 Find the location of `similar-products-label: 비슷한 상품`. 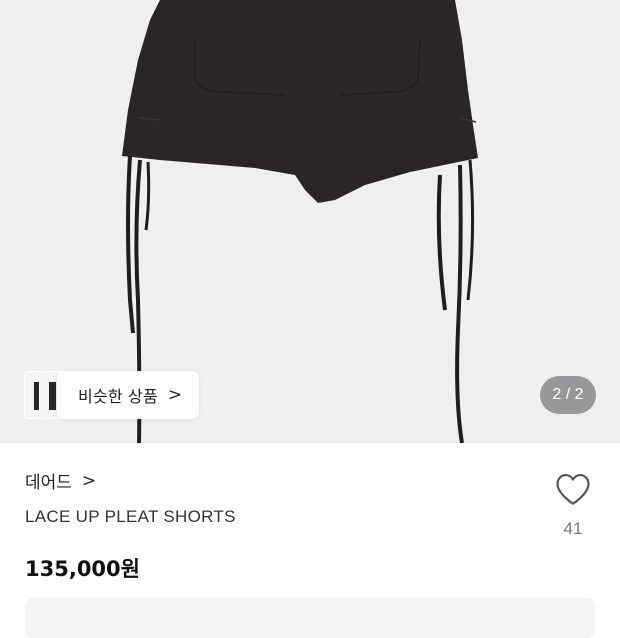

similar-products-label: 비슷한 상품 is located at coordinates (118, 396).